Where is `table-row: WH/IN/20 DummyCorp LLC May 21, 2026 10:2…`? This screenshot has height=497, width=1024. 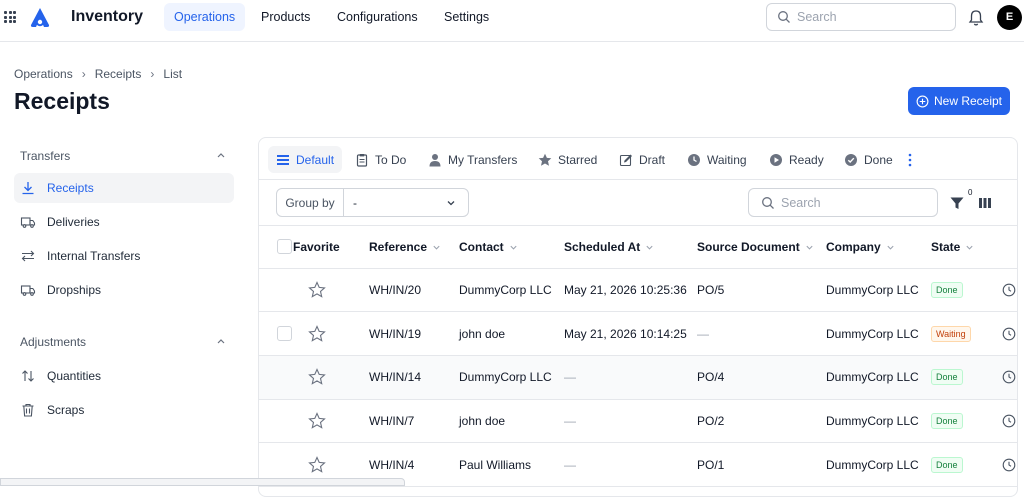 table-row: WH/IN/20 DummyCorp LLC May 21, 2026 10:2… is located at coordinates (638, 290).